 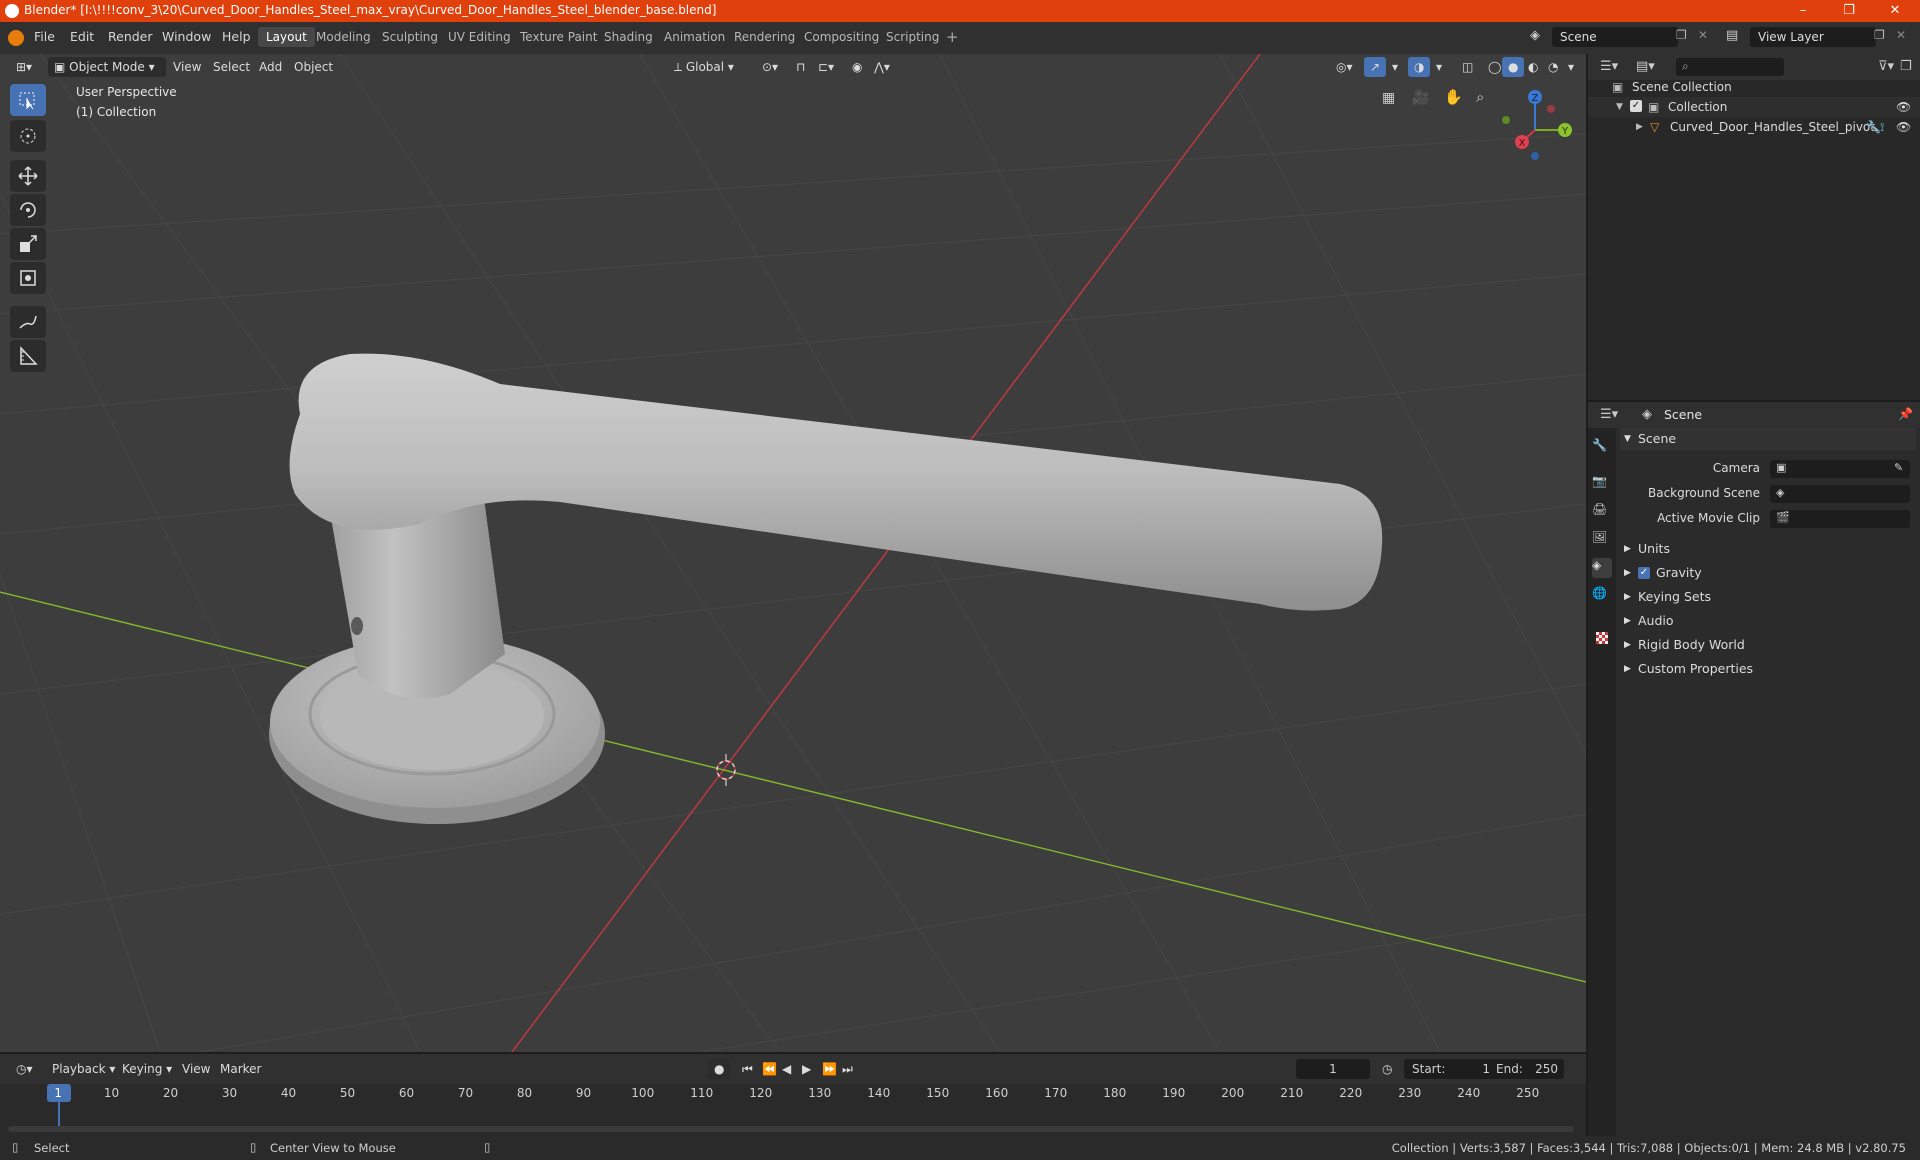 What do you see at coordinates (28, 356) in the screenshot?
I see `measure-tool` at bounding box center [28, 356].